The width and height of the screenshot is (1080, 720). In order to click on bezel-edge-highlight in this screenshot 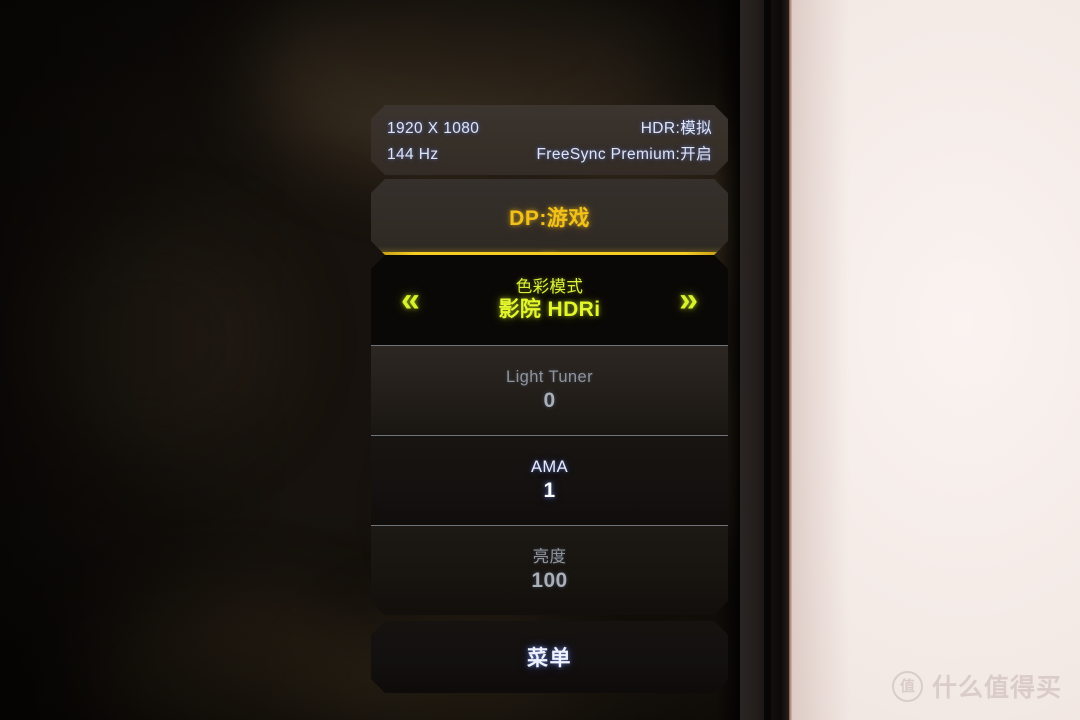, I will do `click(790, 360)`.